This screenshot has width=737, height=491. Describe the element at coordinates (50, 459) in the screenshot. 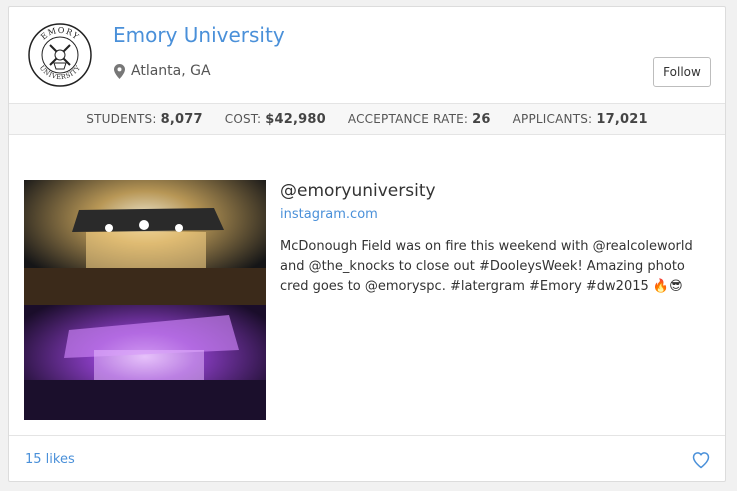

I see `likes-count-link: 15 likes` at that location.